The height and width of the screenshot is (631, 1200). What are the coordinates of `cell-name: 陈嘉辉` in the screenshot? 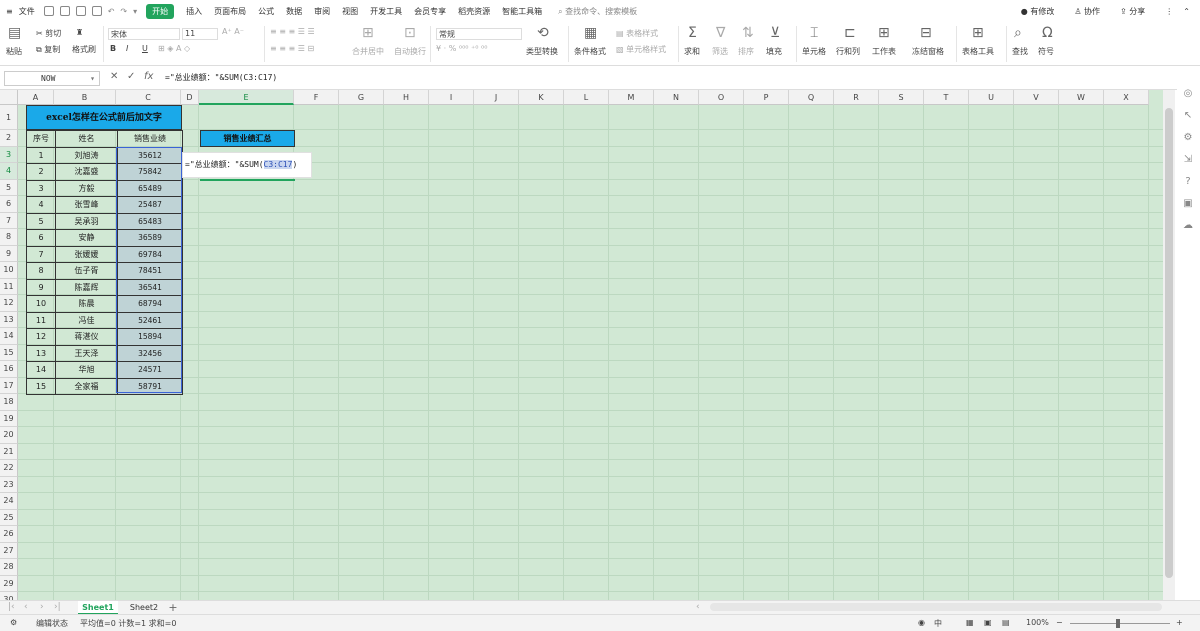 It's located at (86, 287).